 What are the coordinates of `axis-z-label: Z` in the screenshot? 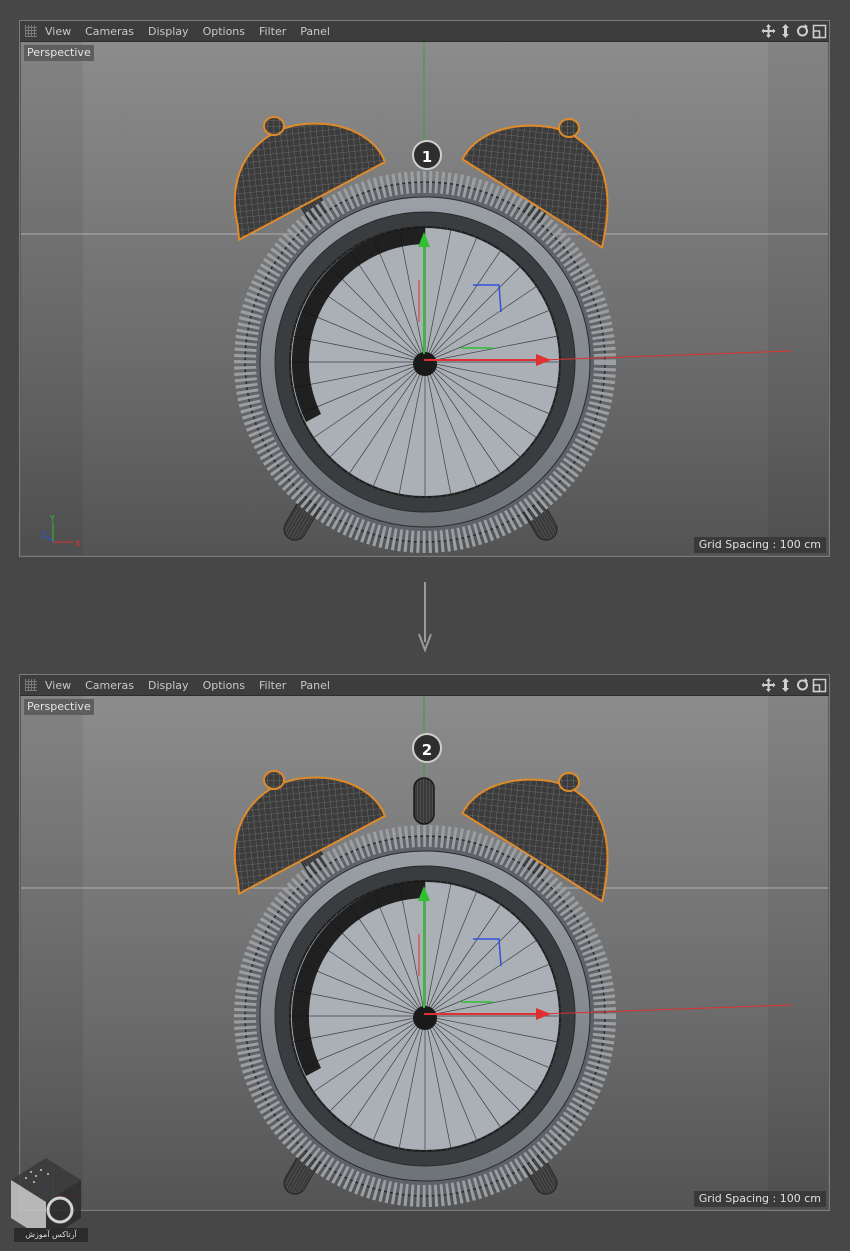 It's located at (44, 535).